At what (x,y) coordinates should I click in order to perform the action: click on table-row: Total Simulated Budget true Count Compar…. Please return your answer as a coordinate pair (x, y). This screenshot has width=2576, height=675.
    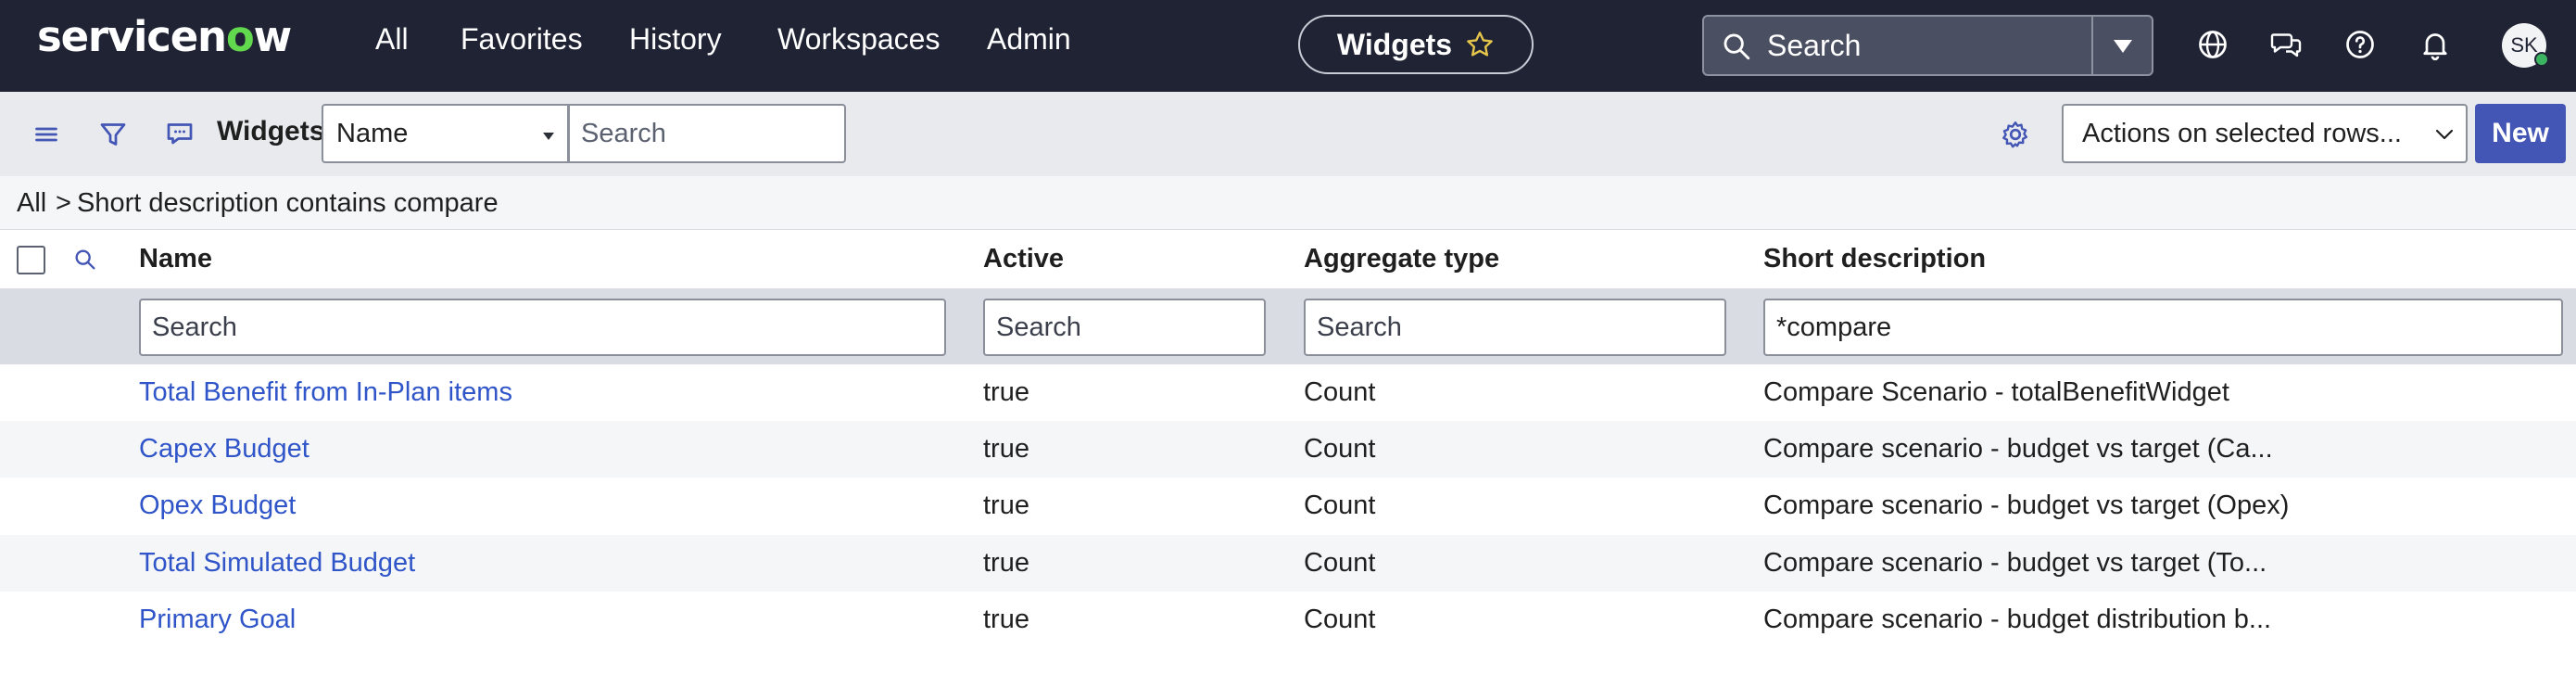
    Looking at the image, I should click on (1288, 563).